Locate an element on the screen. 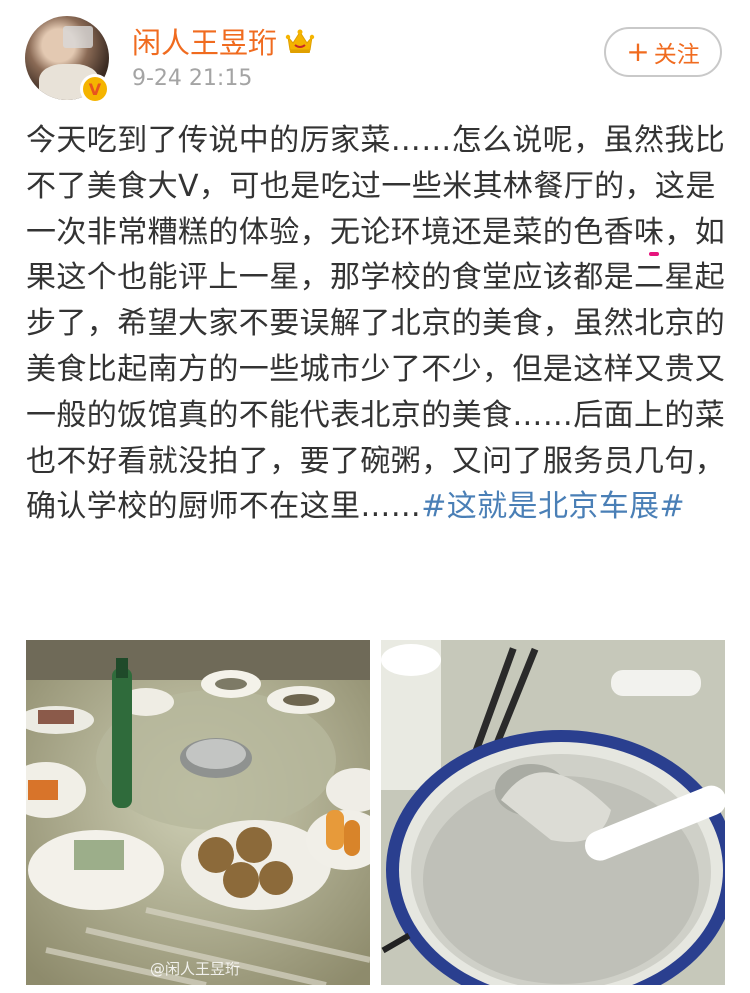  verified-v-badge-icon: V is located at coordinates (95, 89).